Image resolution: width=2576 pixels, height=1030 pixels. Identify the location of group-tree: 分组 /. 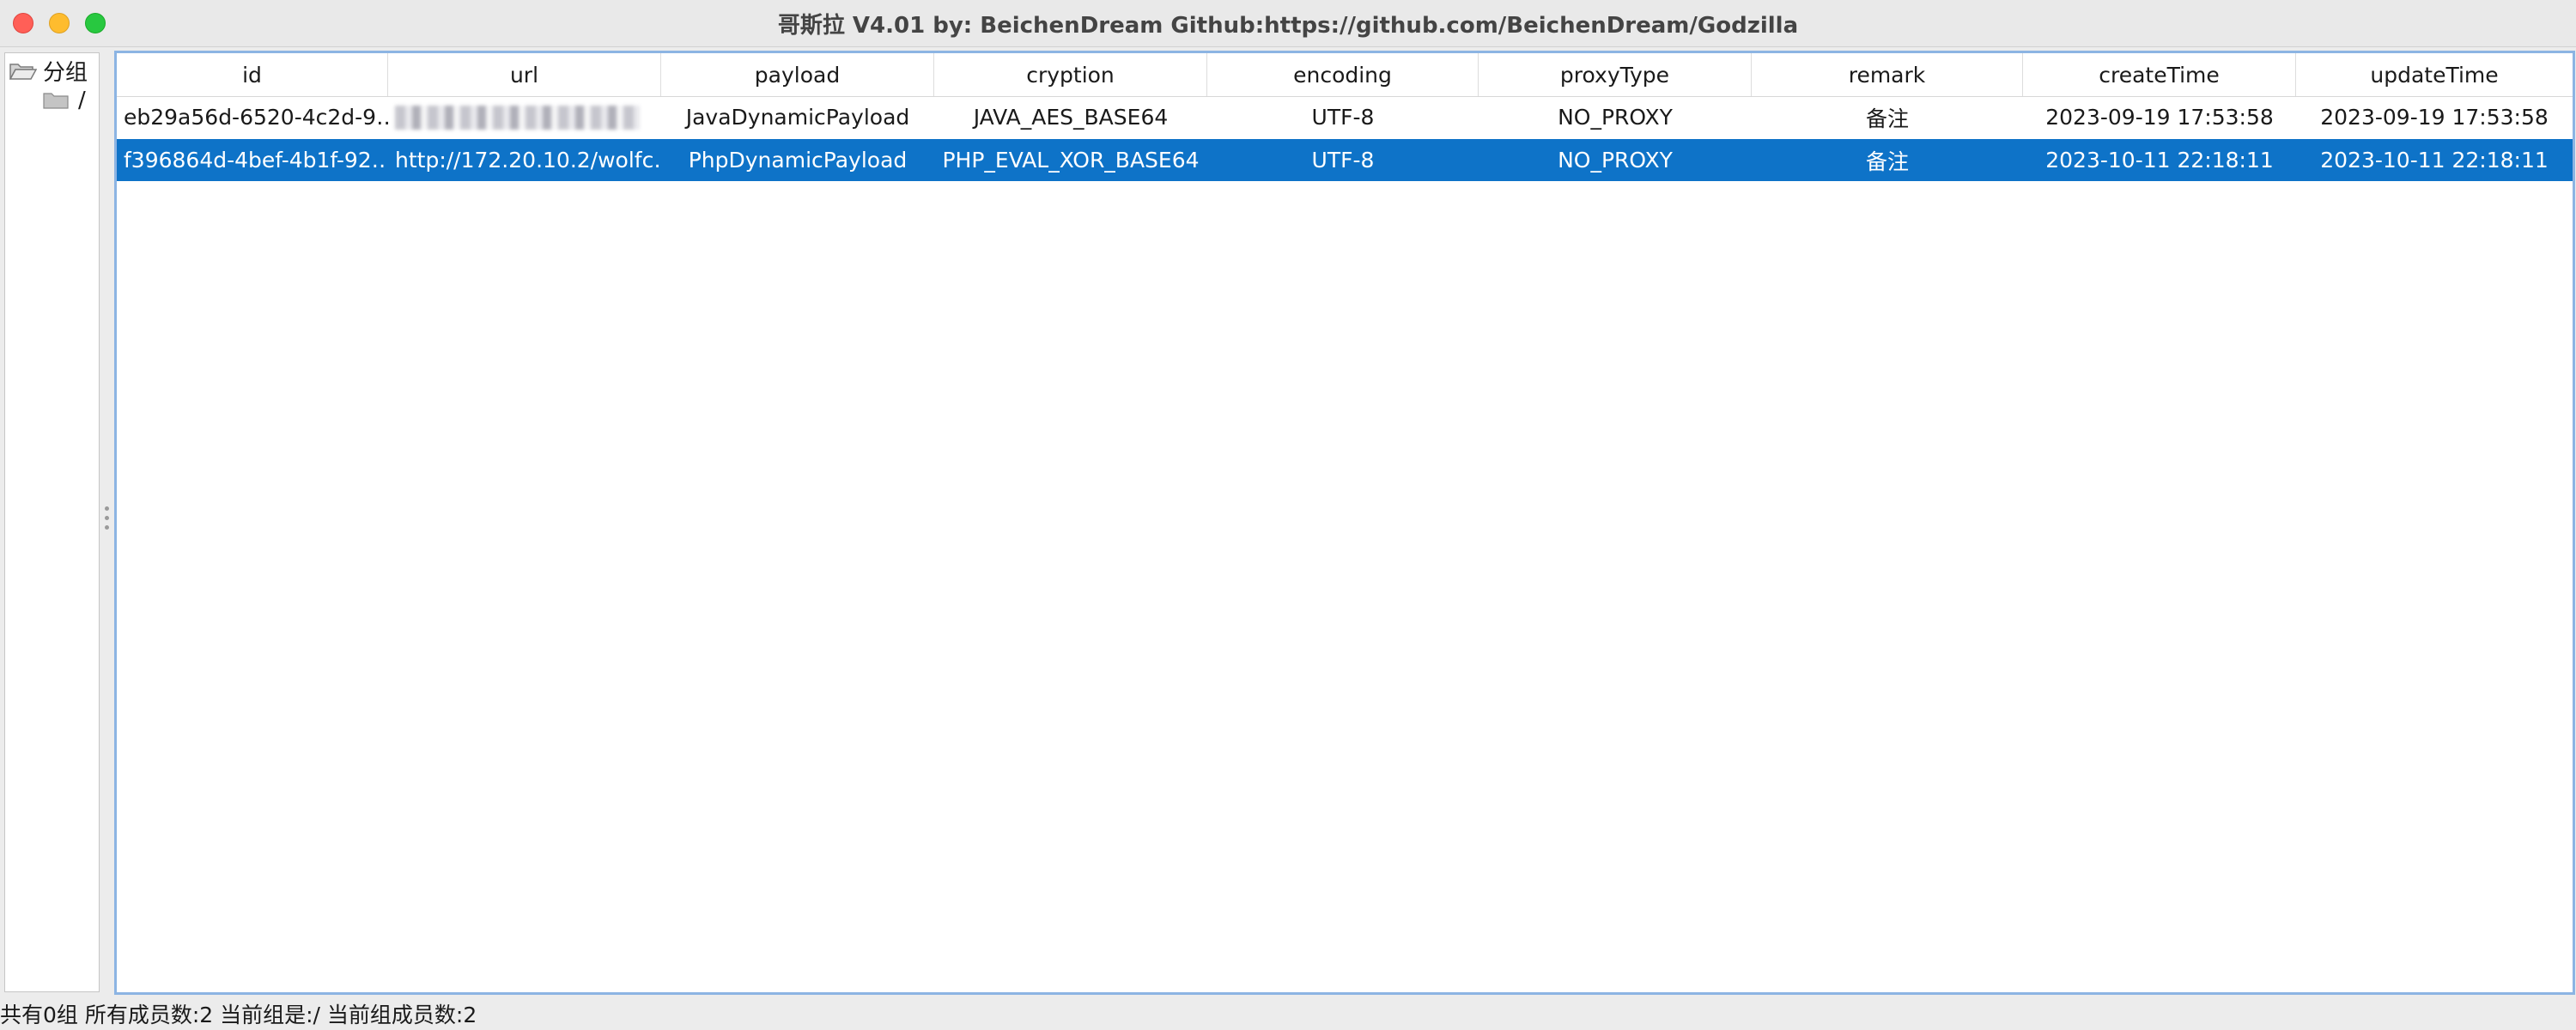
(52, 522).